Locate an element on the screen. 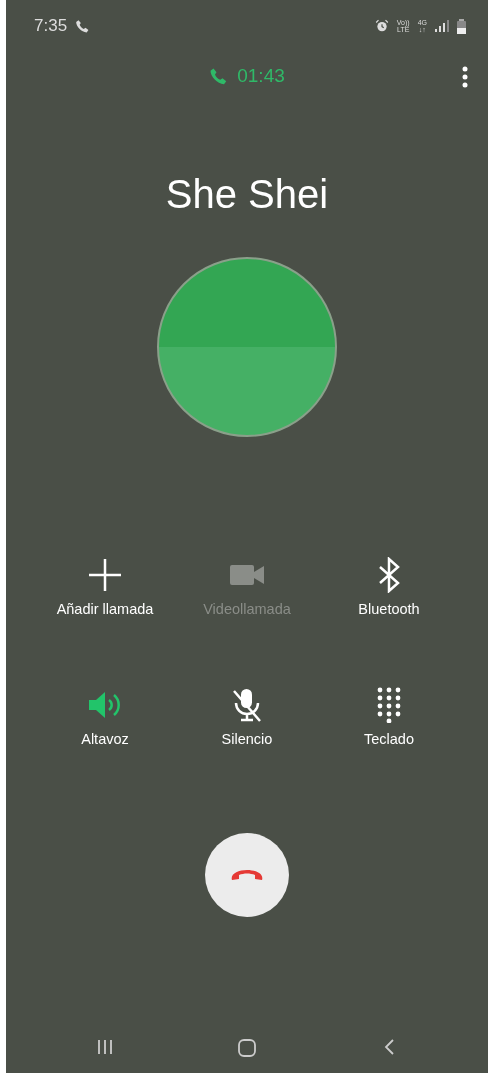  call-action-button: Bluetooth is located at coordinates (389, 587).